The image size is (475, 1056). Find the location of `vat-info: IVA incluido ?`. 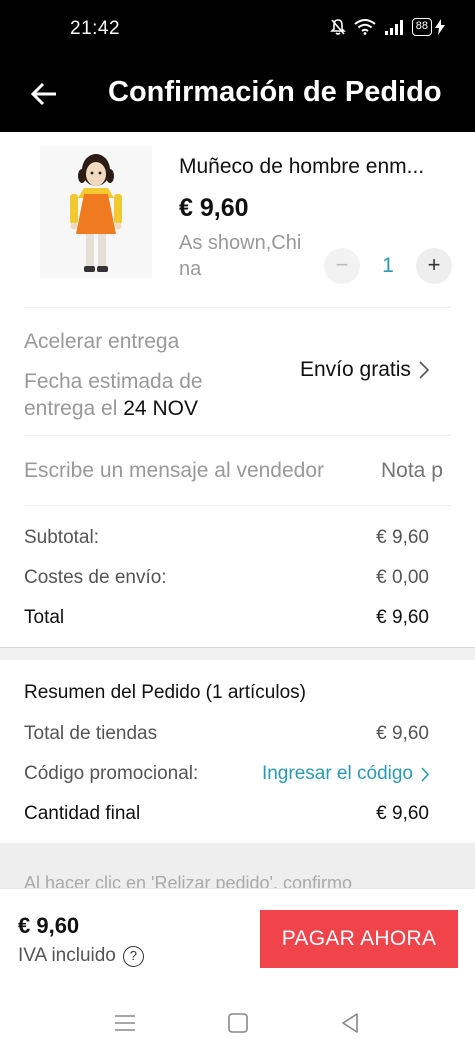

vat-info: IVA incluido ? is located at coordinates (81, 956).